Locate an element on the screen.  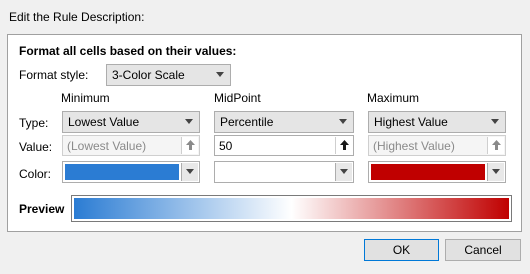
format-style-dropdown: 3-Color Scale is located at coordinates (168, 75).